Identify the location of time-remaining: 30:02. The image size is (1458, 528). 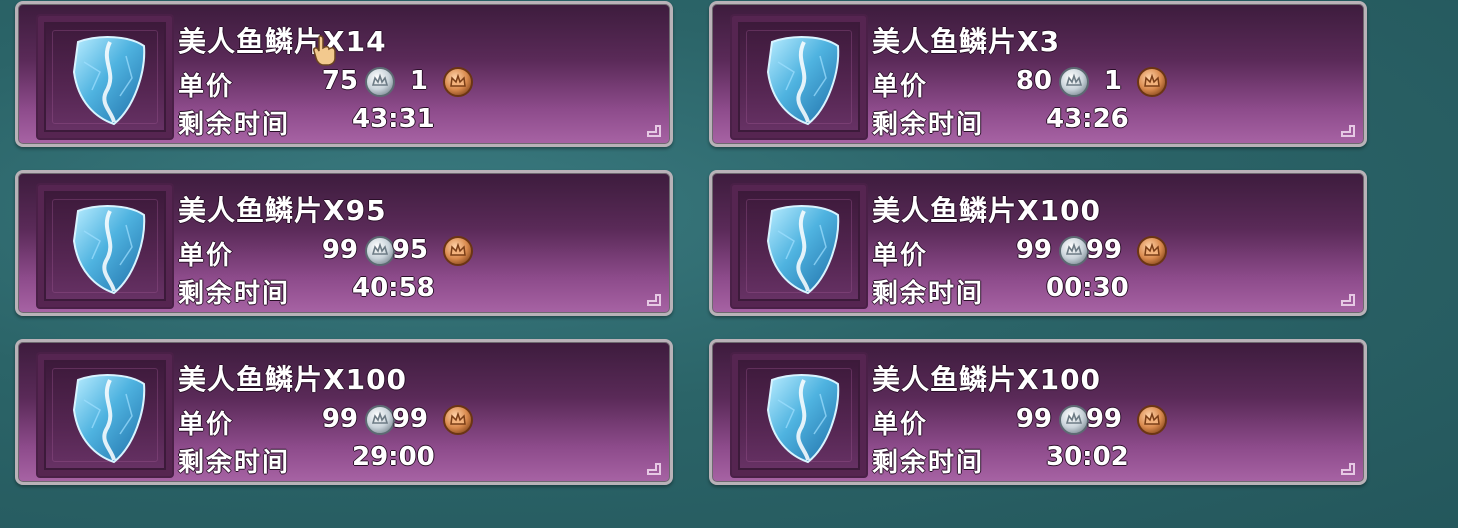
(1087, 457).